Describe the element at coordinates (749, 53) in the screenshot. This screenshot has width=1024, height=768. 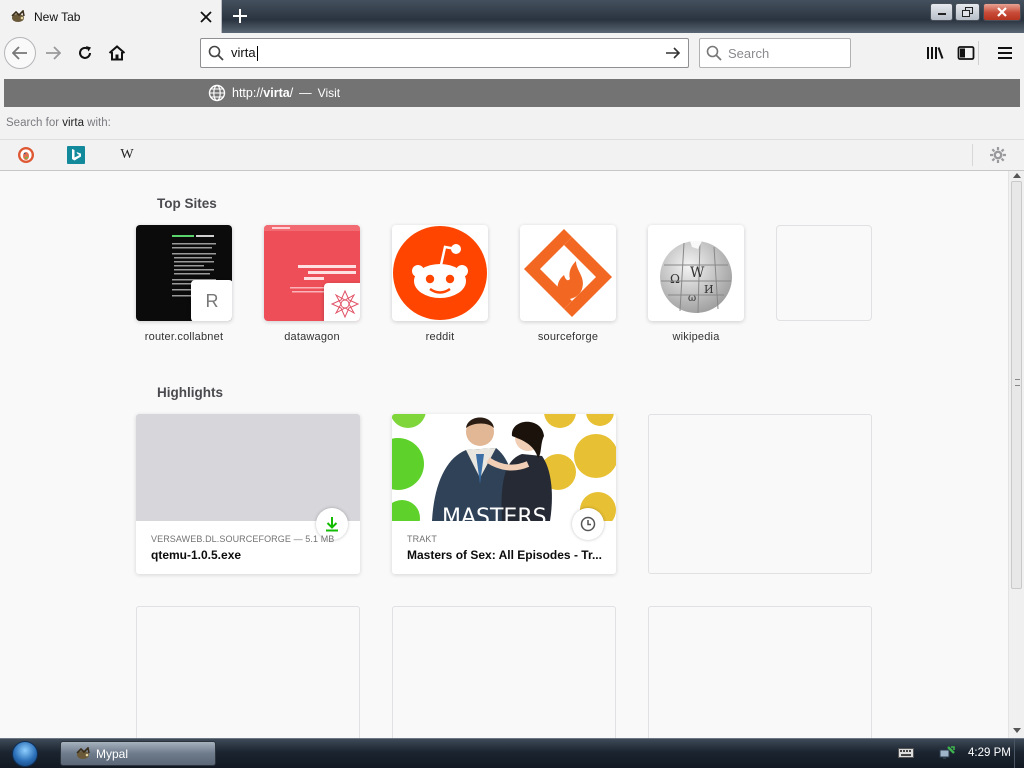
I see `search-placeholder: Search` at that location.